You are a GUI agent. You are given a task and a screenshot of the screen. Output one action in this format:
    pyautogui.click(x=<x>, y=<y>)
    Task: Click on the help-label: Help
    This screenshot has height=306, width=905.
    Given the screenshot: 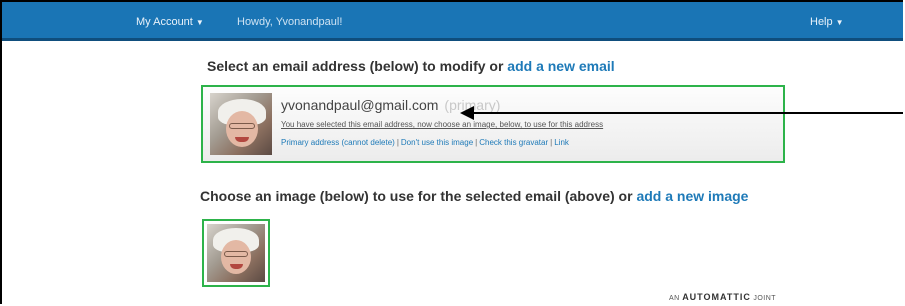 What is the action you would take?
    pyautogui.click(x=821, y=22)
    